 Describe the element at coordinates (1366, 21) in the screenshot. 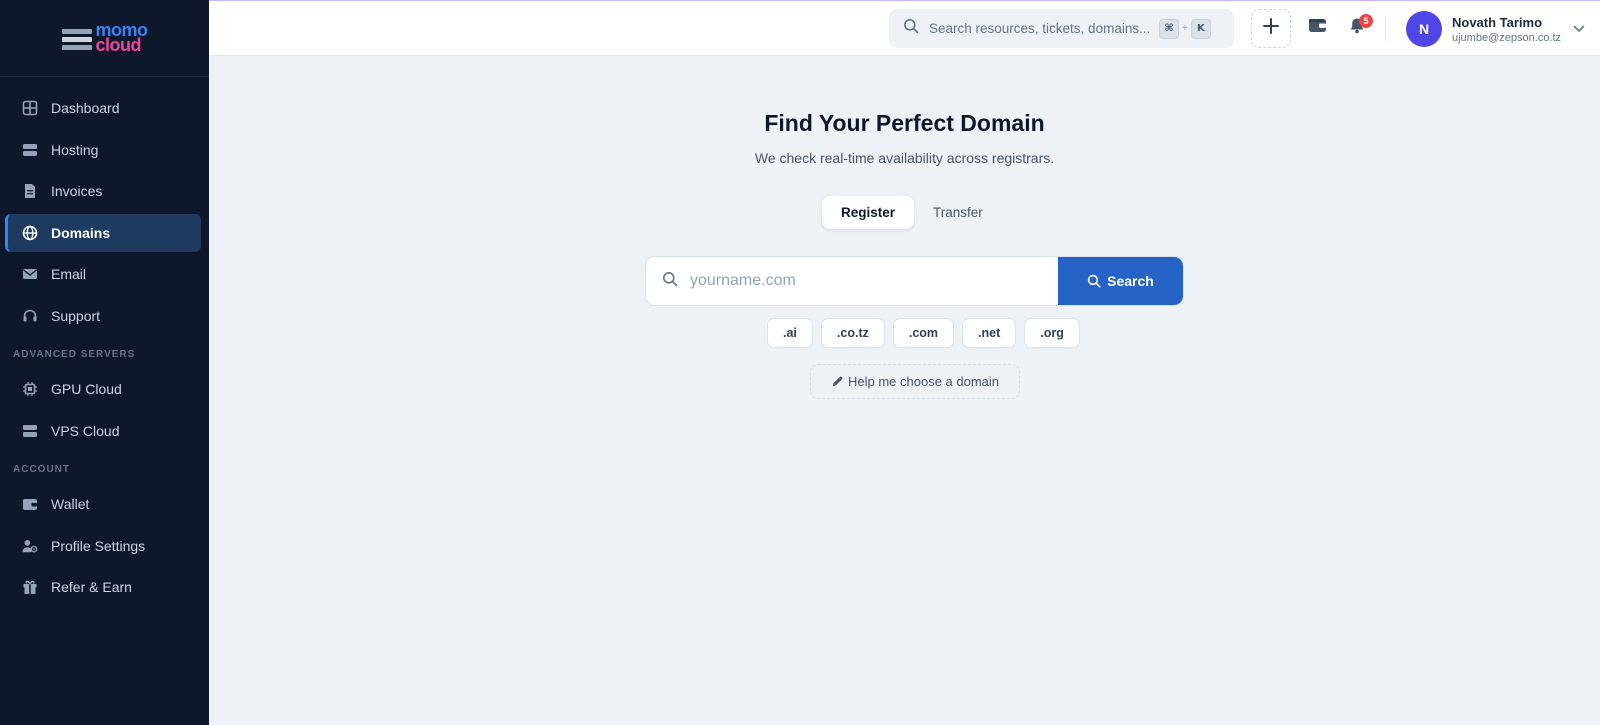

I see `notification-badge: 5` at that location.